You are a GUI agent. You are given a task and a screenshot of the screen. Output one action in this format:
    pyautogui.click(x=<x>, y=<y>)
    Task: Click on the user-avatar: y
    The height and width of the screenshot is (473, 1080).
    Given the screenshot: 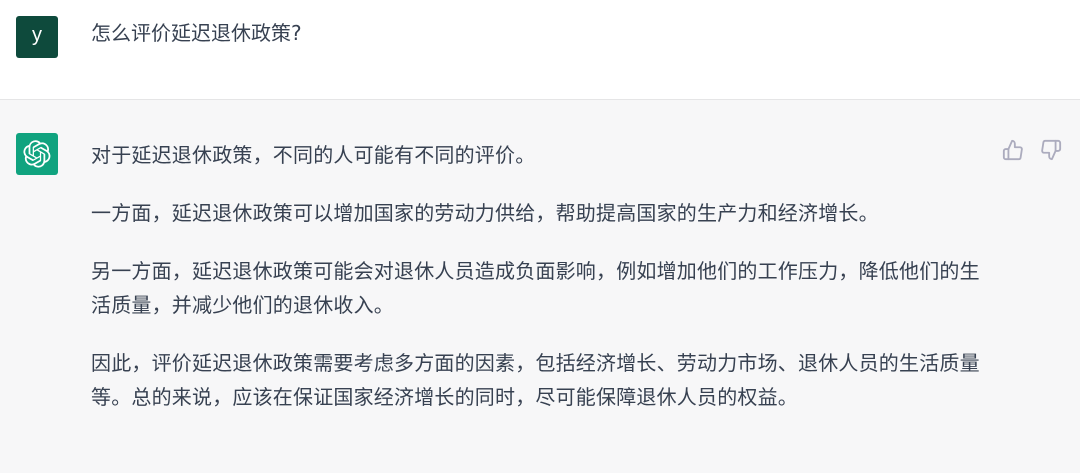 What is the action you would take?
    pyautogui.click(x=37, y=37)
    